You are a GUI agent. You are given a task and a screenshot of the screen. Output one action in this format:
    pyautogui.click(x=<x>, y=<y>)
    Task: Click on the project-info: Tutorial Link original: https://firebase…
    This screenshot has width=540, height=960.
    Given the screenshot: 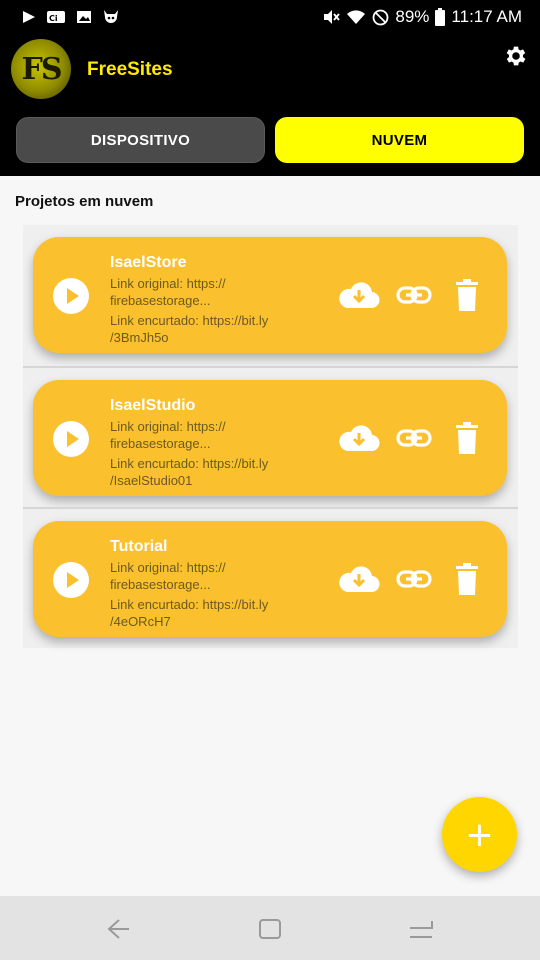 What is the action you would take?
    pyautogui.click(x=210, y=583)
    